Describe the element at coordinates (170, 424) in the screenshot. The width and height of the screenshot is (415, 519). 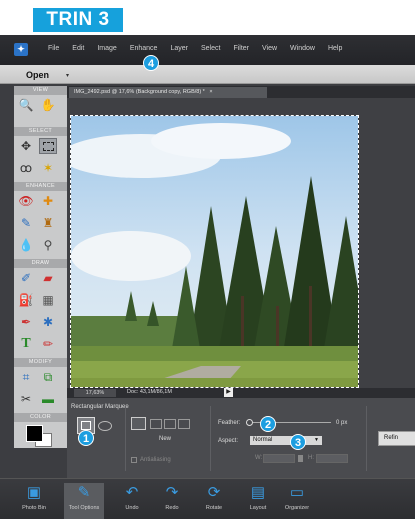
I see `subtract-selection-icon` at that location.